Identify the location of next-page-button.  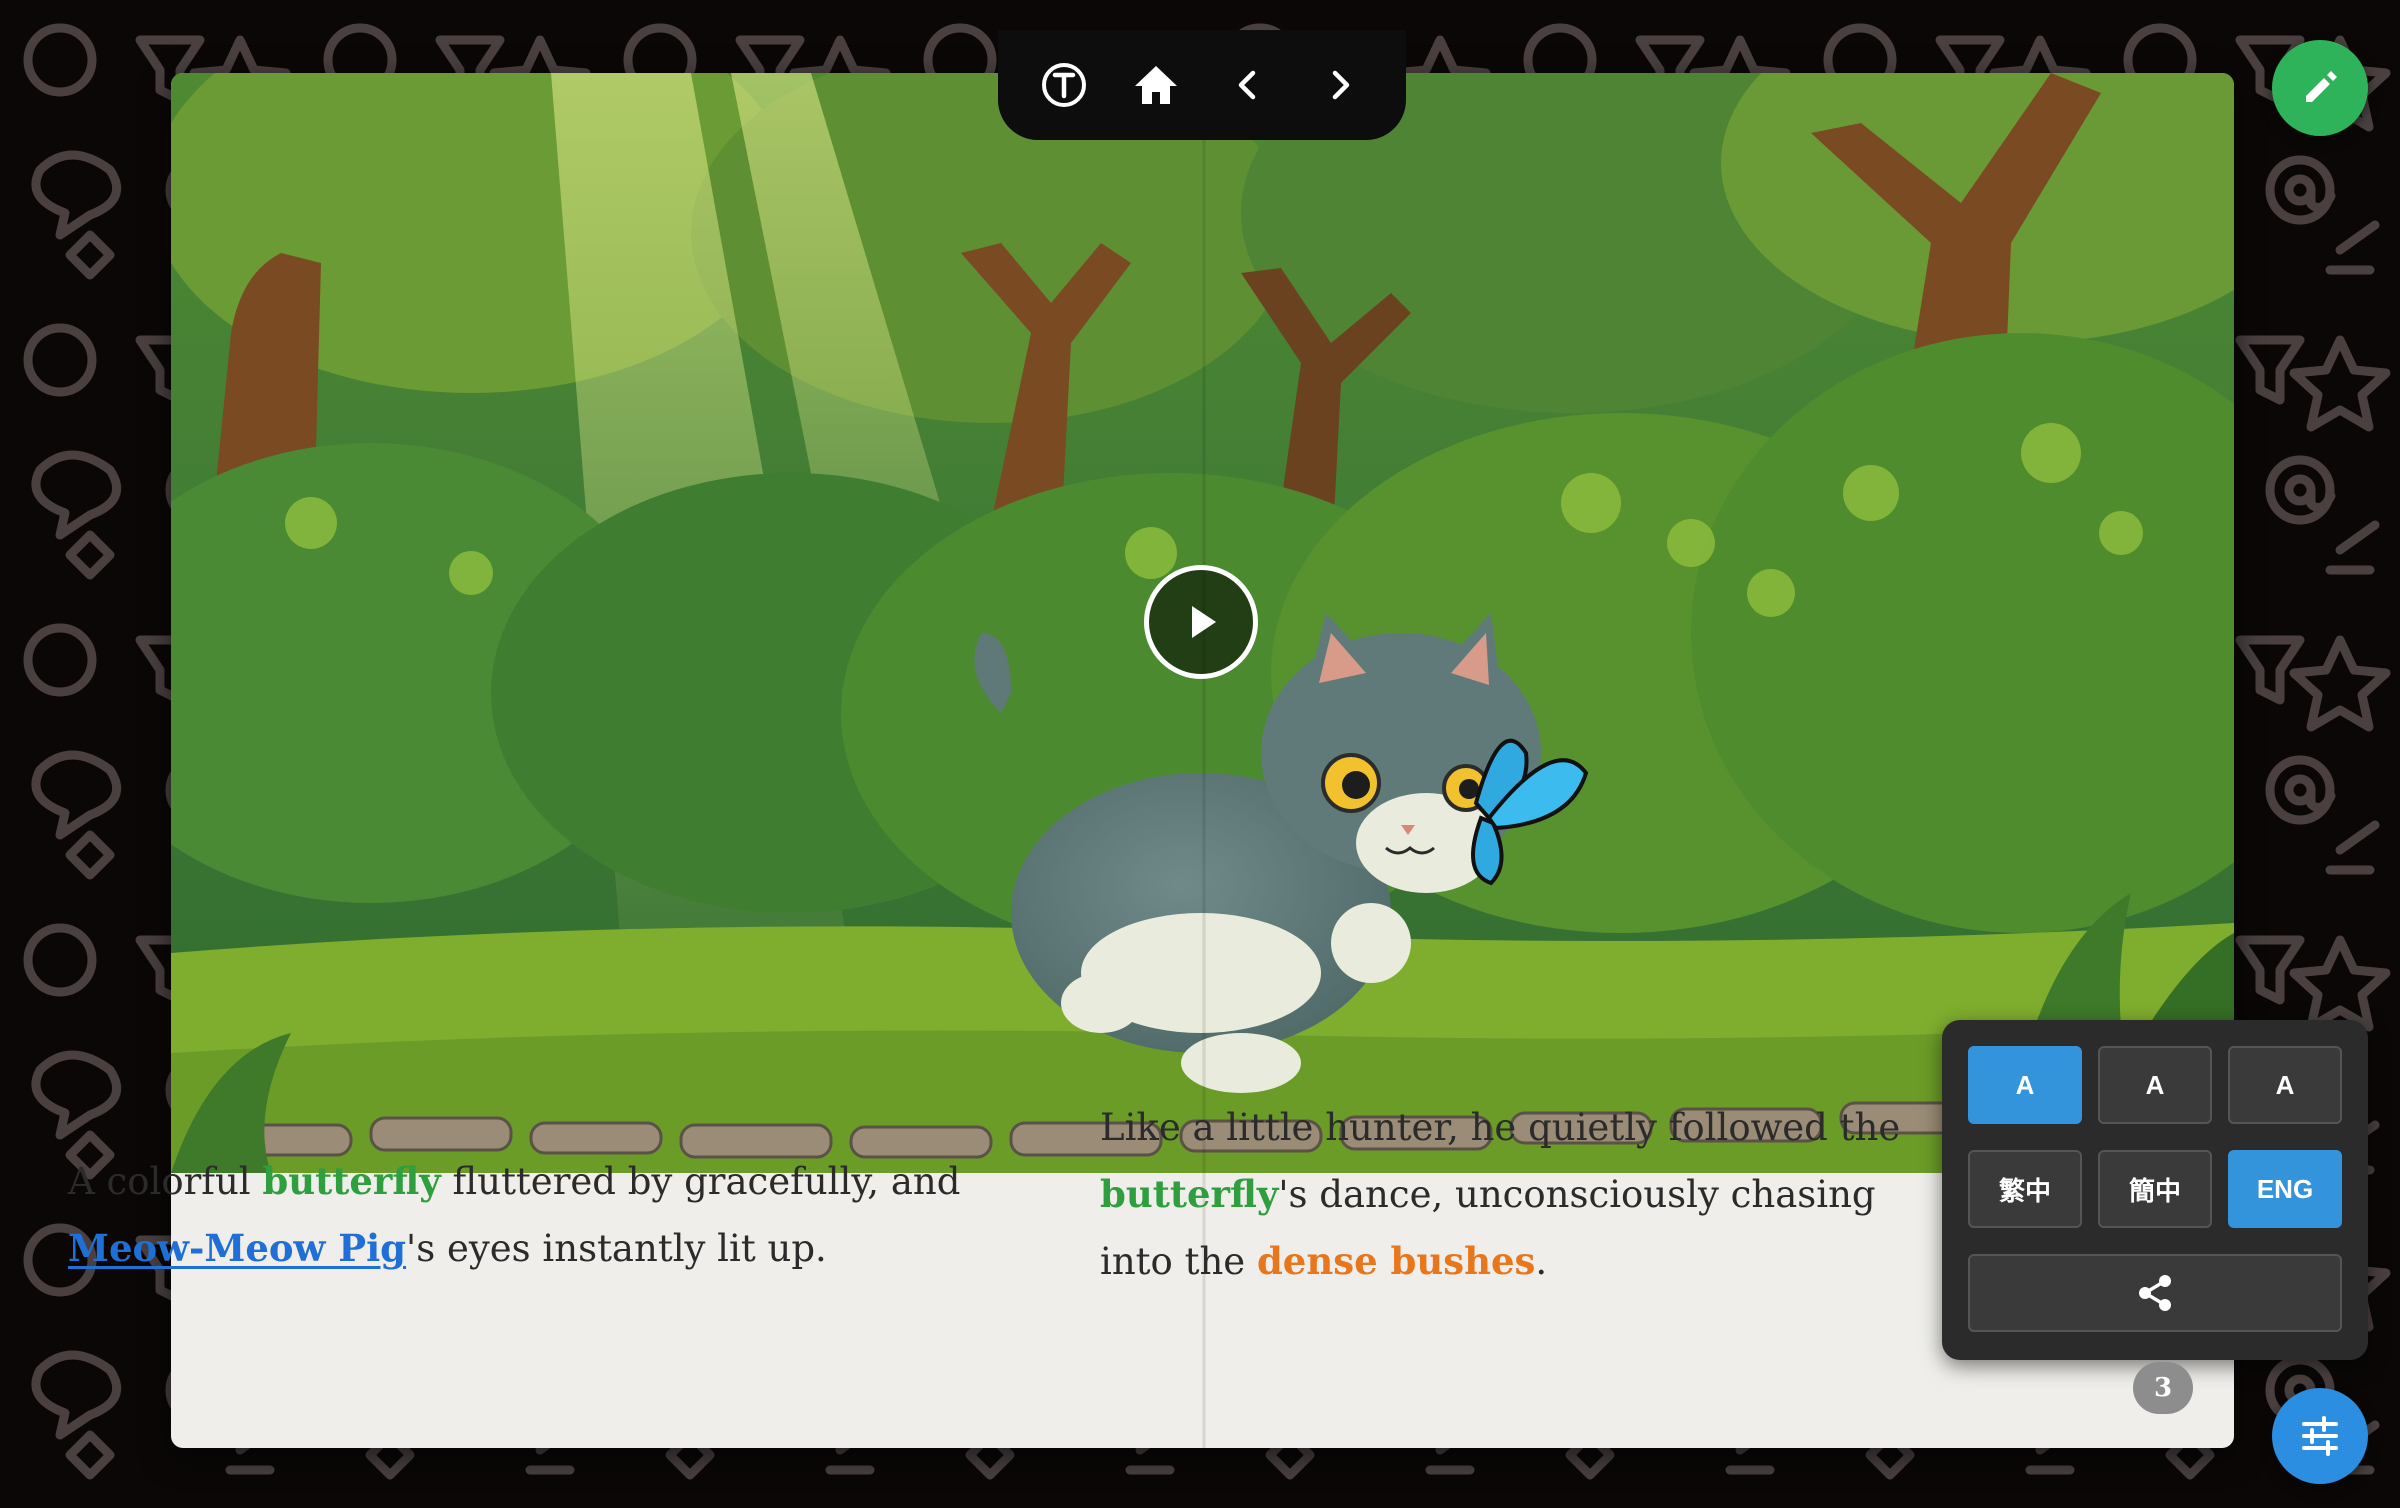
(1340, 85).